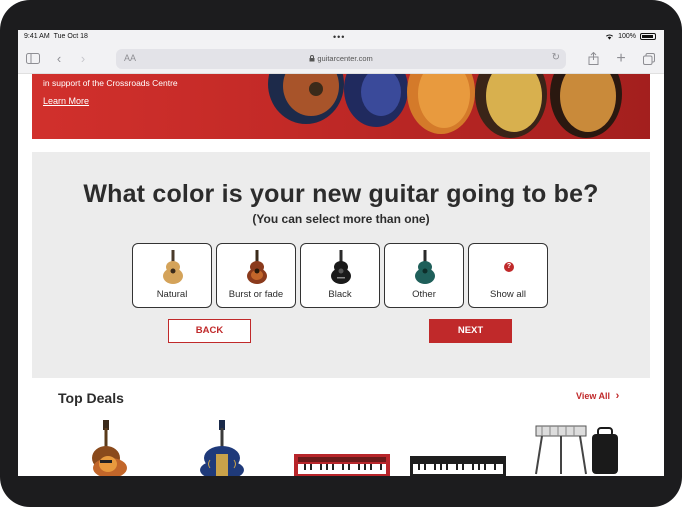 The width and height of the screenshot is (682, 507). What do you see at coordinates (257, 267) in the screenshot?
I see `burst-guitar-icon` at bounding box center [257, 267].